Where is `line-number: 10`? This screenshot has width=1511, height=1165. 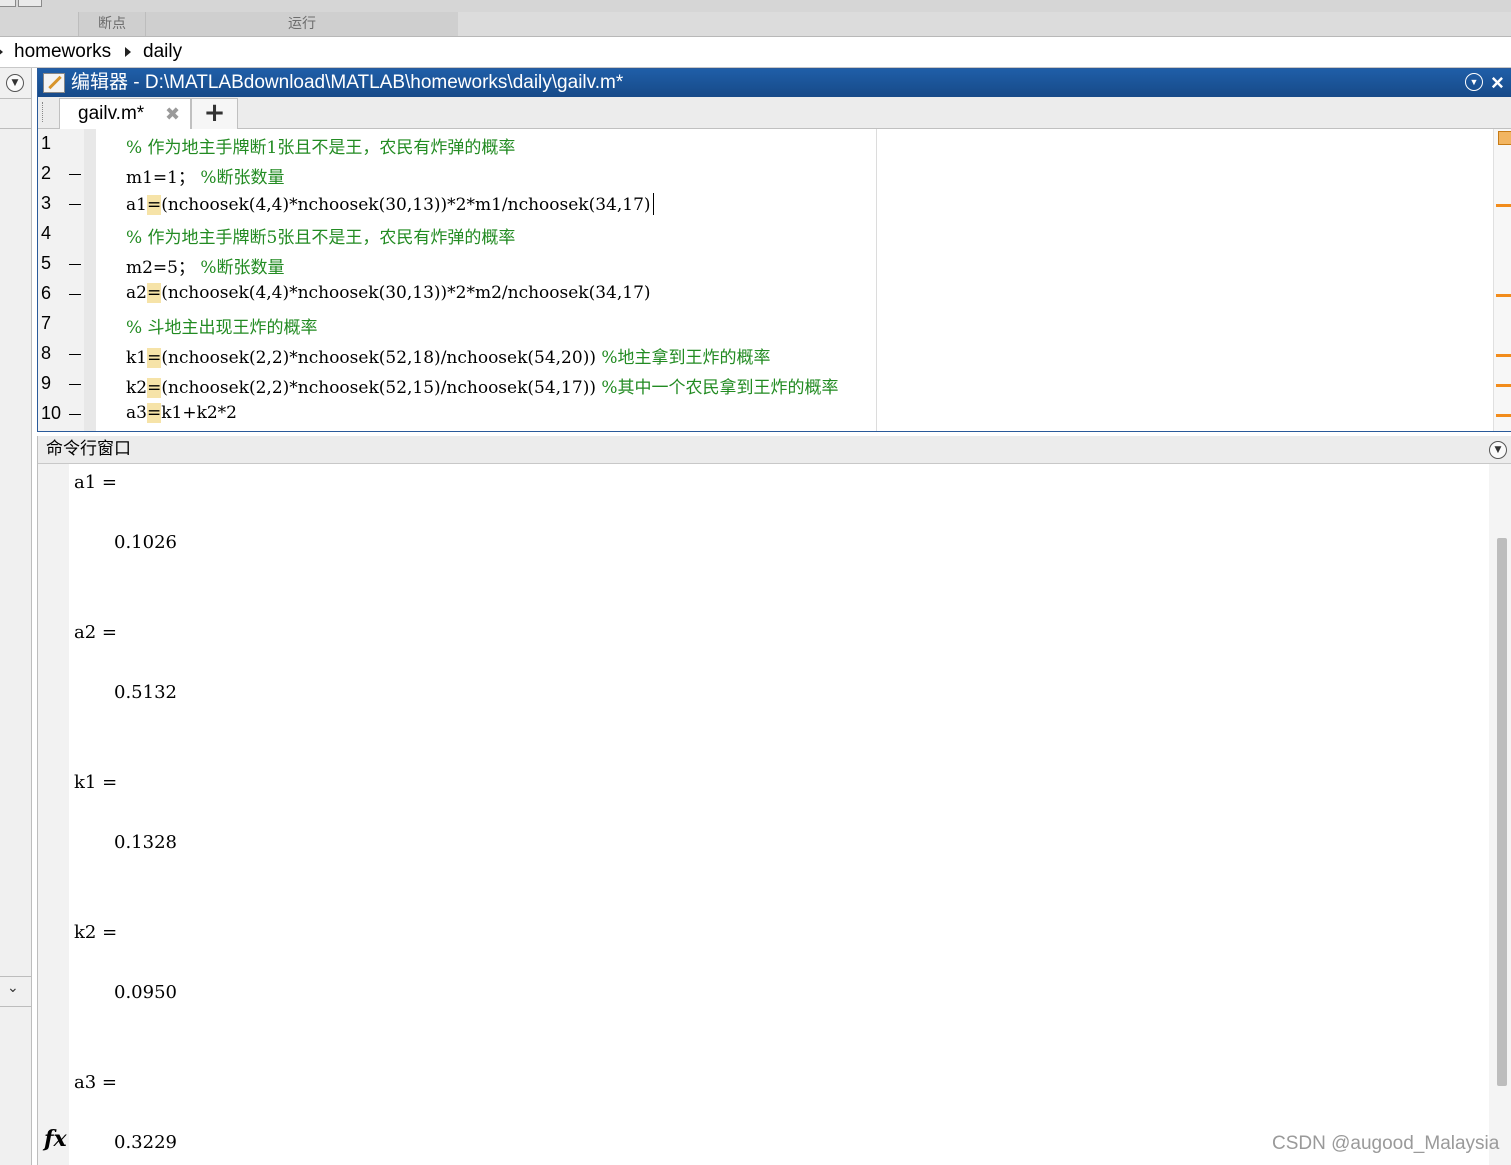
line-number: 10 is located at coordinates (51, 413).